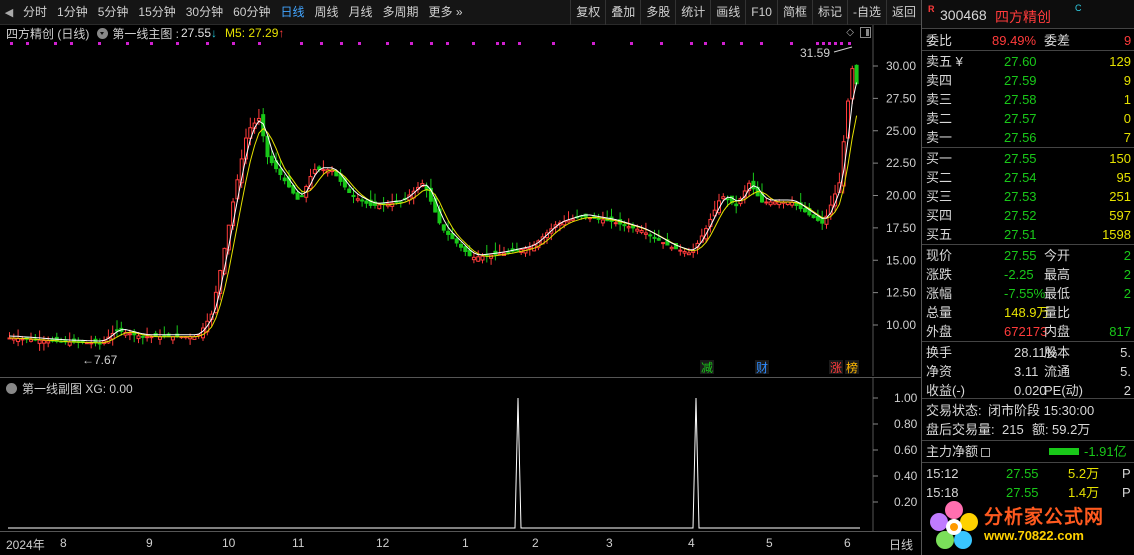 The width and height of the screenshot is (1134, 555). What do you see at coordinates (25, 545) in the screenshot?
I see `time-label-year: 2024年` at bounding box center [25, 545].